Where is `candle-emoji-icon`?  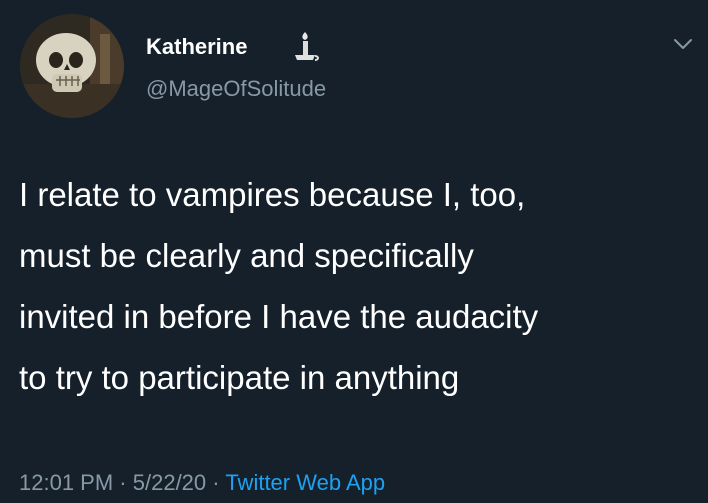 candle-emoji-icon is located at coordinates (307, 46).